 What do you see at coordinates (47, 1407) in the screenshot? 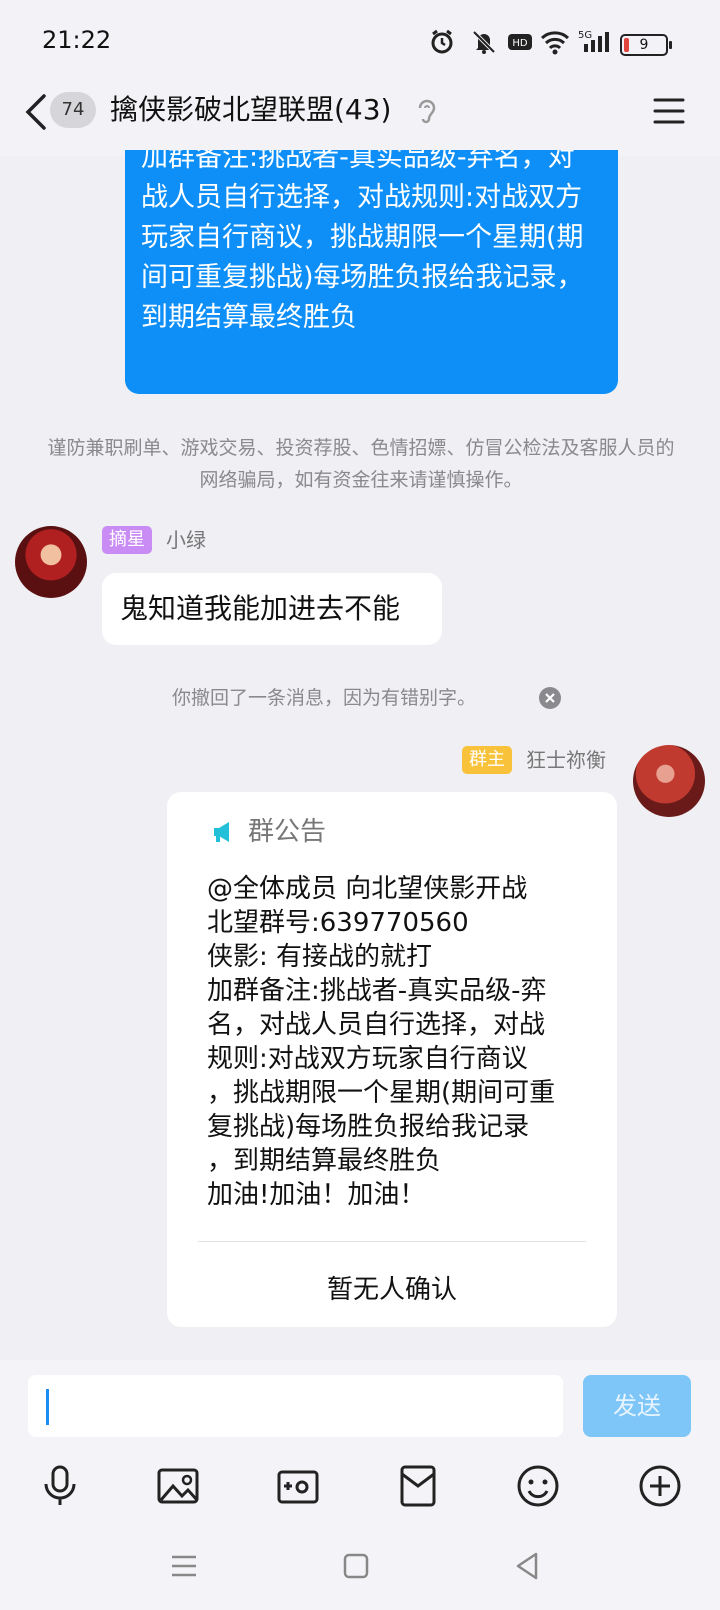
I see `text-caret` at bounding box center [47, 1407].